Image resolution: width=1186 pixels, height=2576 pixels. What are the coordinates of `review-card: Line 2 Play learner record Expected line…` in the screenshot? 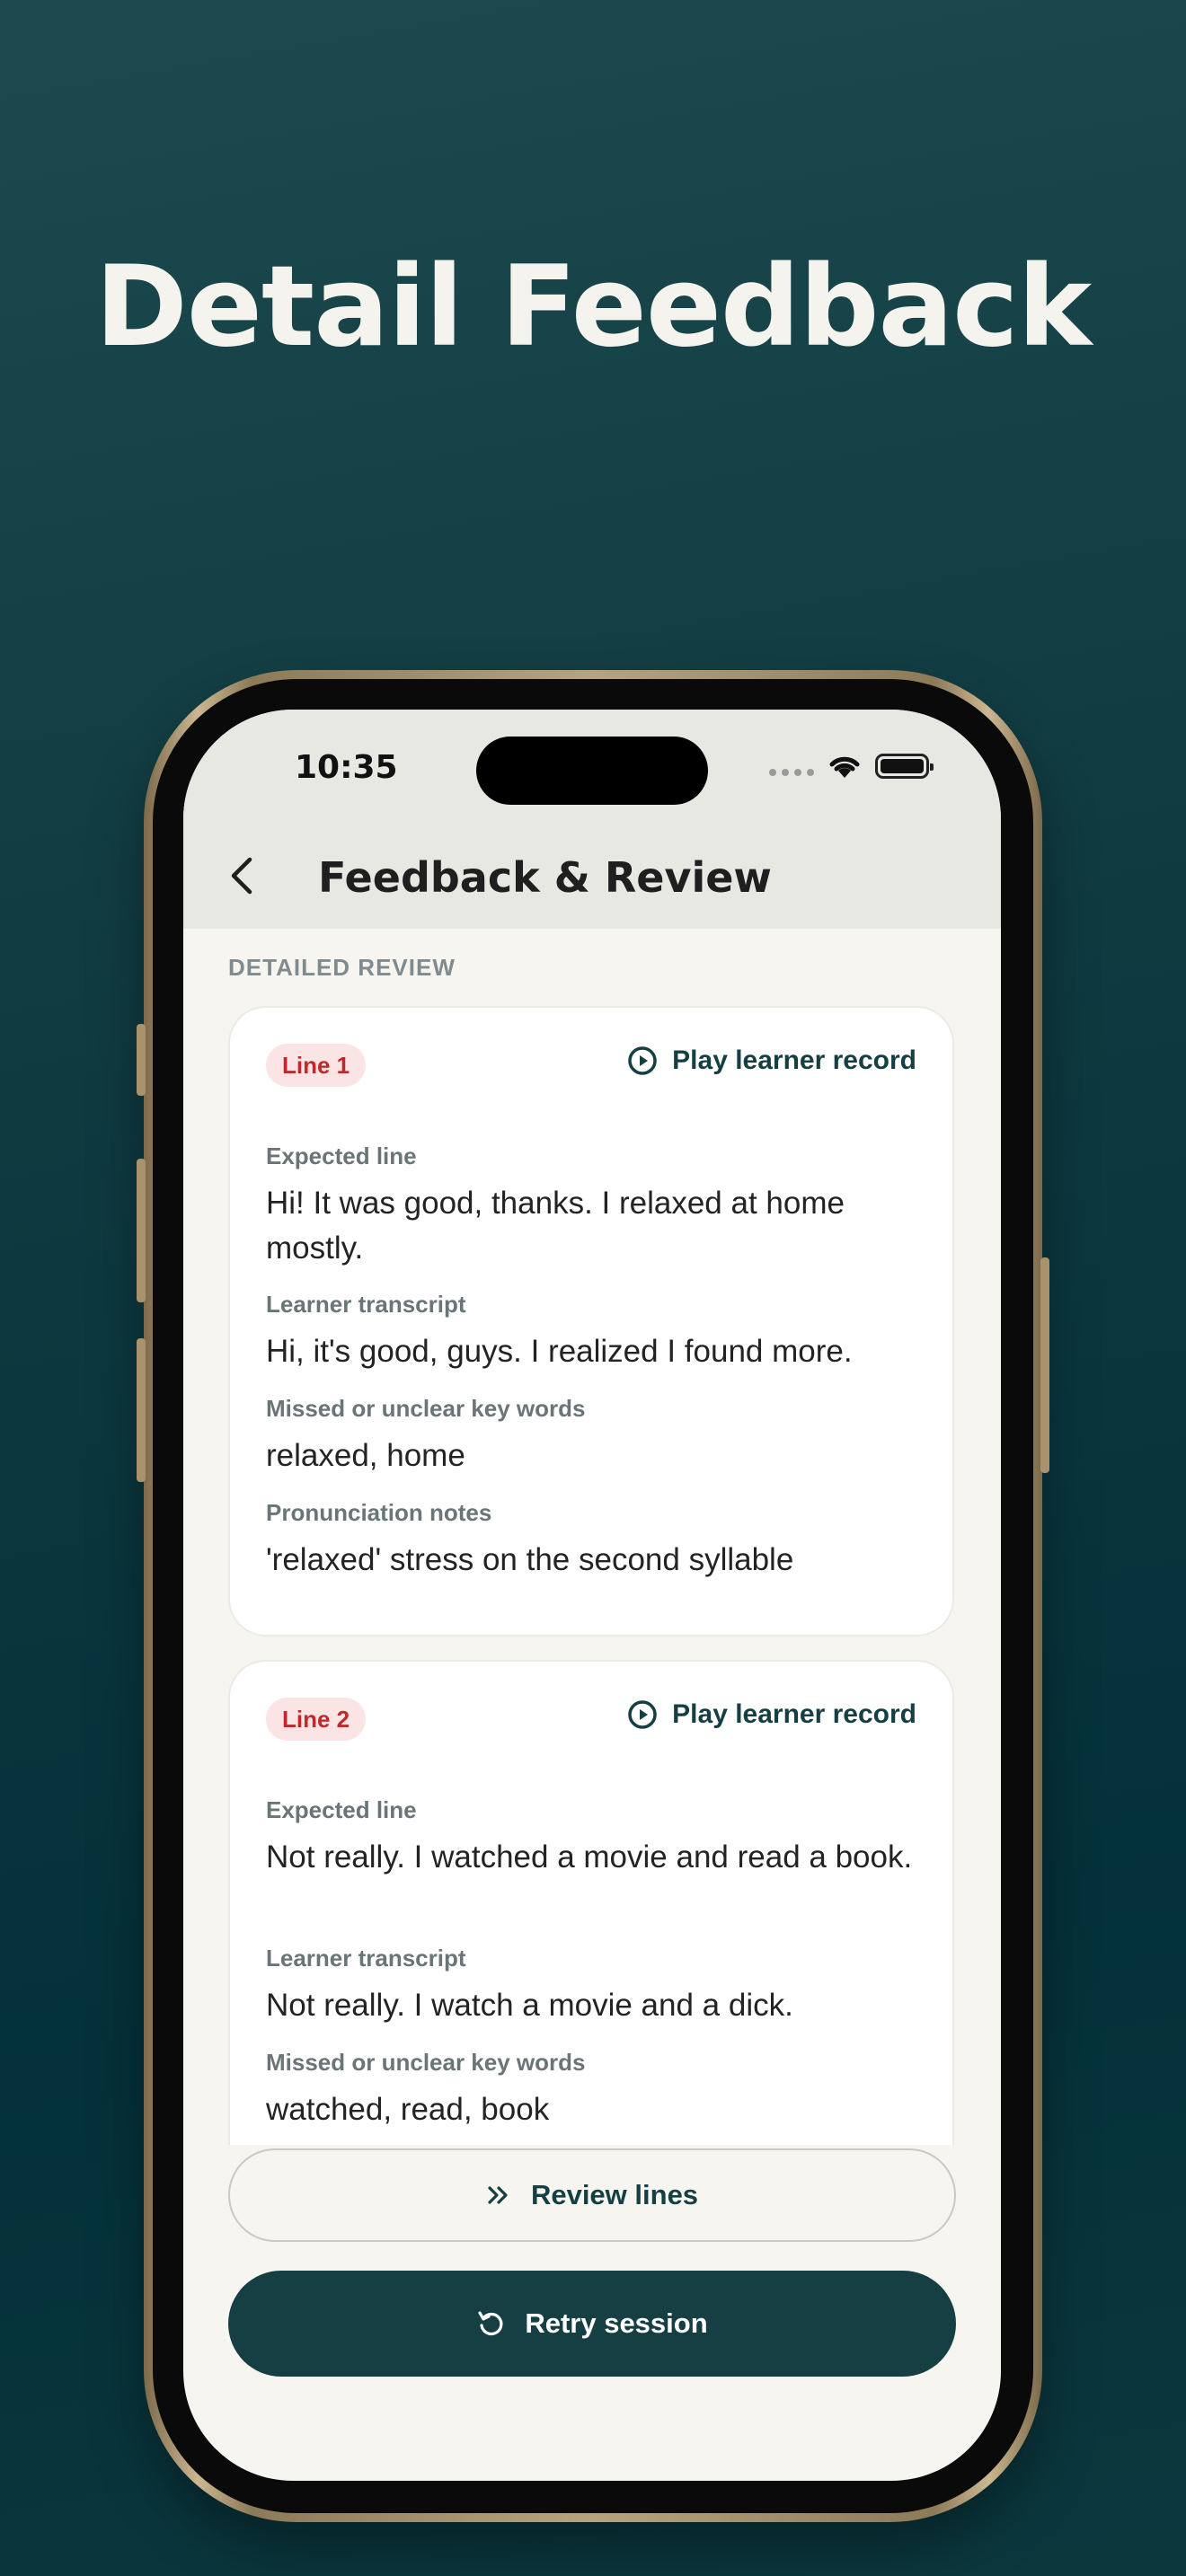 It's located at (591, 1902).